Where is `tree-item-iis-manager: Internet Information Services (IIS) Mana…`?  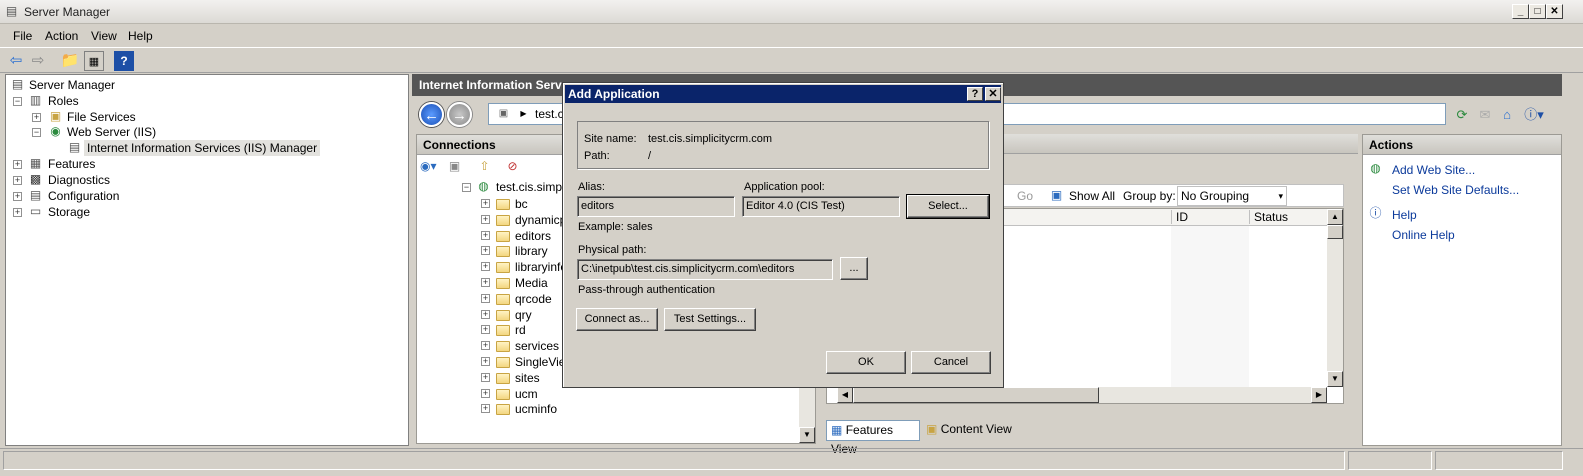 tree-item-iis-manager: Internet Information Services (IIS) Mana… is located at coordinates (202, 148).